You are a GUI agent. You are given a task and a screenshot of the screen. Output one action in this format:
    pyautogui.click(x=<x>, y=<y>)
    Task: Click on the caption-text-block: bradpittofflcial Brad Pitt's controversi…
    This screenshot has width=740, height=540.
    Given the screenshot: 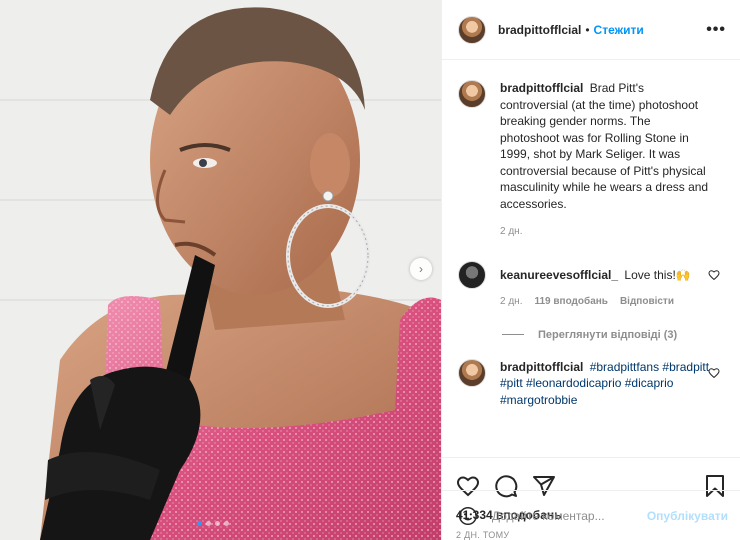 What is the action you would take?
    pyautogui.click(x=606, y=146)
    